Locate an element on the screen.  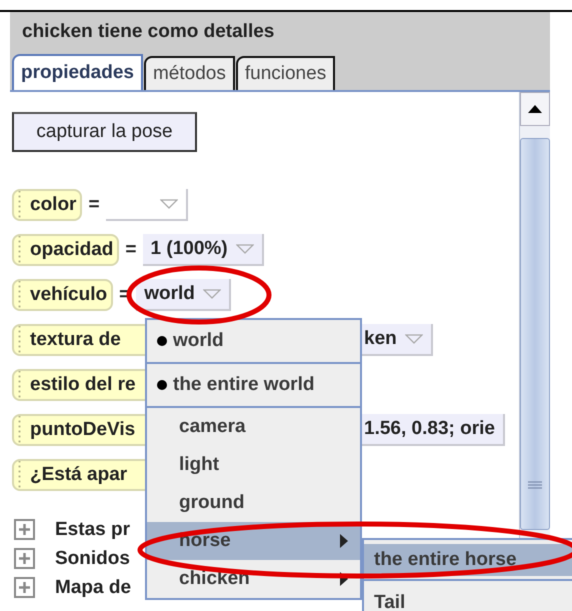
group-label: Mapa de is located at coordinates (93, 587).